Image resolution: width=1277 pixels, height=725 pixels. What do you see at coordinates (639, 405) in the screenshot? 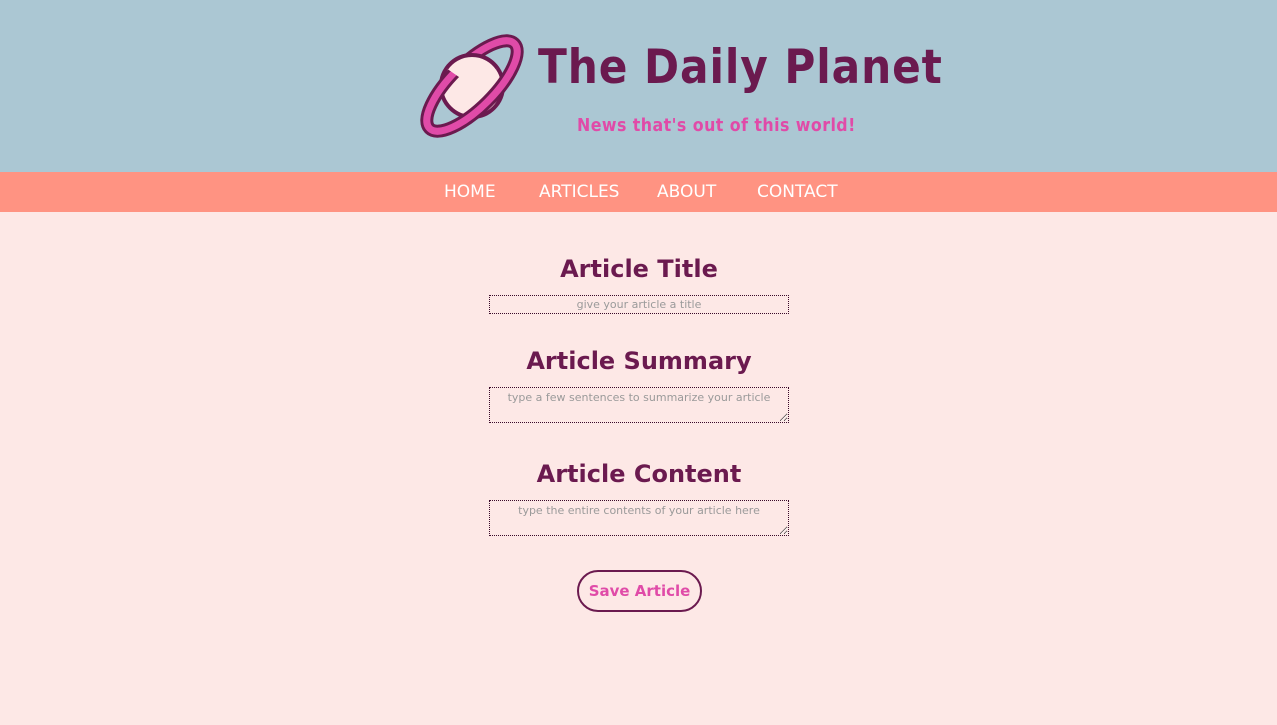
I see `article-summary-textarea` at bounding box center [639, 405].